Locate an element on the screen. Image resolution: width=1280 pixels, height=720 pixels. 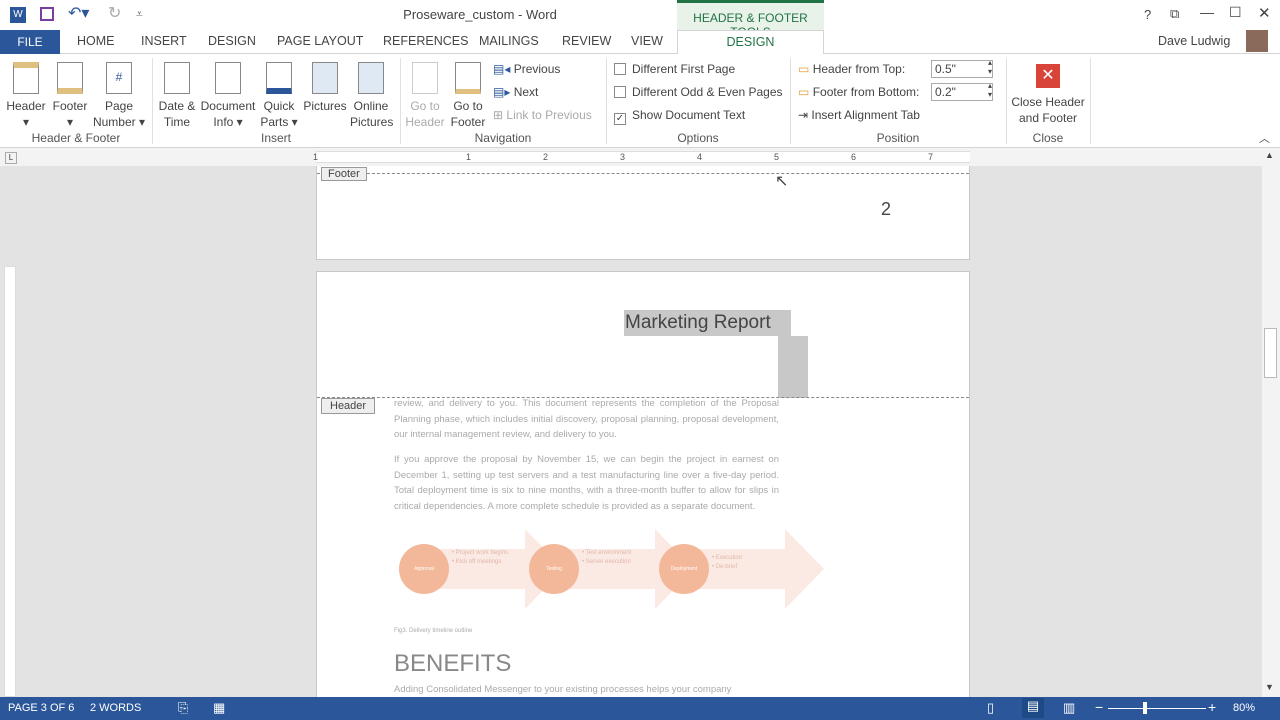
status-bar: PAGE 3 OF 6 2 WORDS ⎘ ▦ ▯ ▤ ▥ − + 80% is located at coordinates (640, 708).